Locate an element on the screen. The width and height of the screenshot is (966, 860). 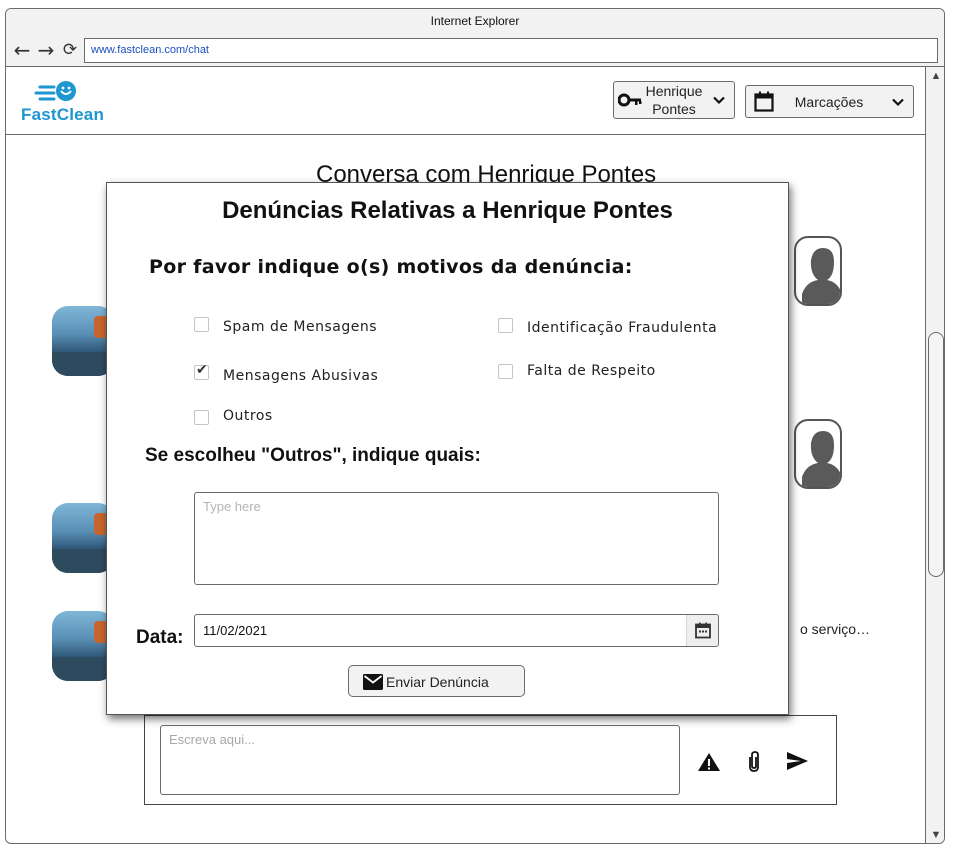
scroll-up-icon: ▲ is located at coordinates (936, 76).